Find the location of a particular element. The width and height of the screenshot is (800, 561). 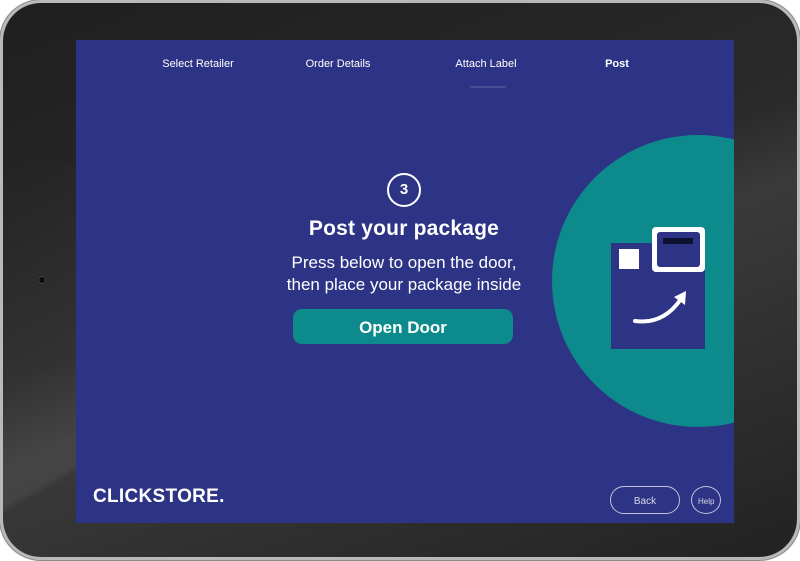

help-button: Help is located at coordinates (706, 500).